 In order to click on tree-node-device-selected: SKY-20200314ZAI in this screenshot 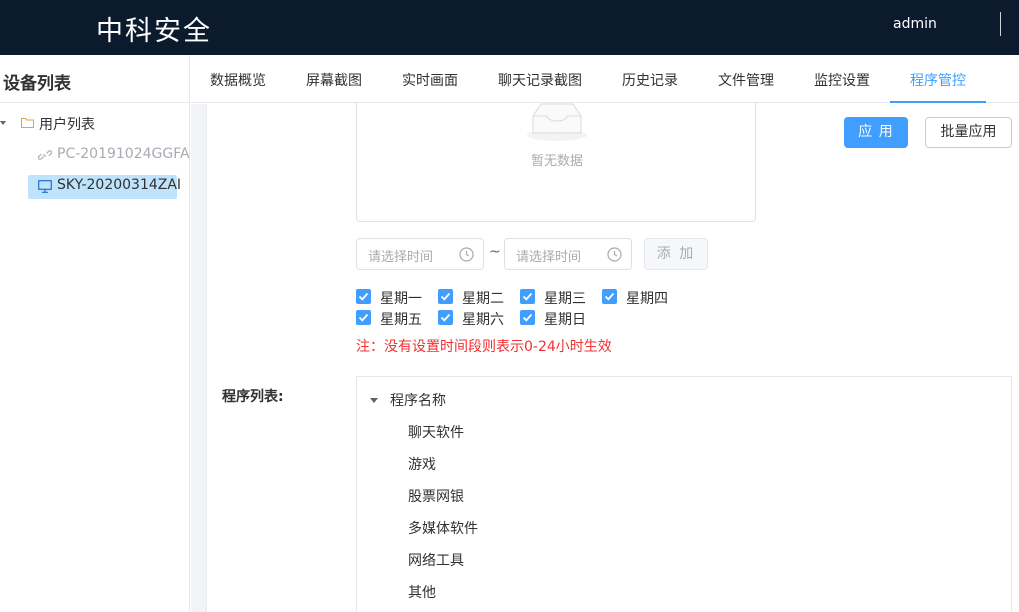, I will do `click(104, 187)`.